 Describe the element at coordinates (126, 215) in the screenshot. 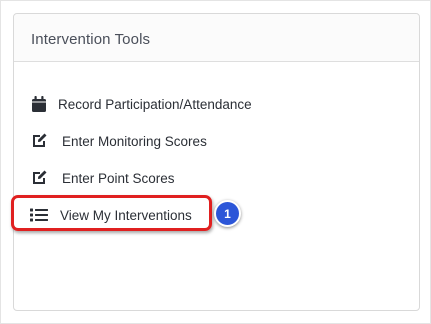

I see `view-my-interventions-label: View My Interventions` at that location.